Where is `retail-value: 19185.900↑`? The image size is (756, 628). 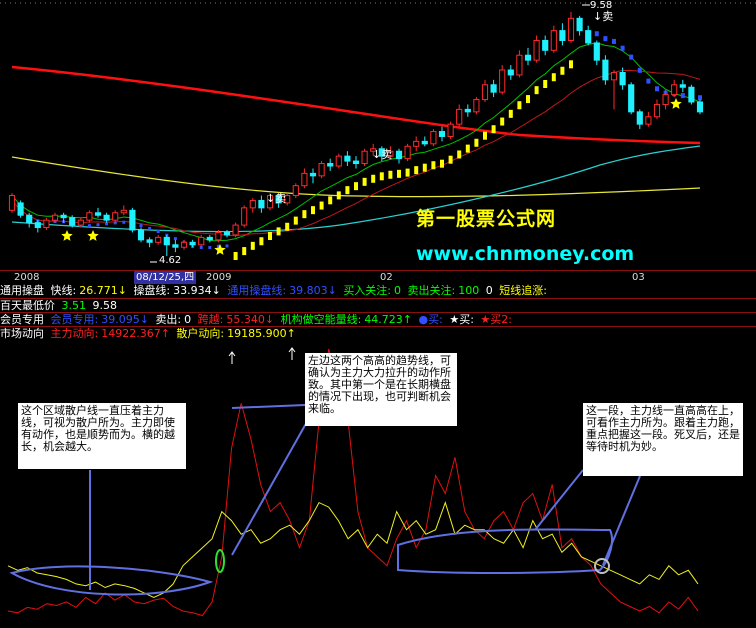
retail-value: 19185.900↑ is located at coordinates (261, 333).